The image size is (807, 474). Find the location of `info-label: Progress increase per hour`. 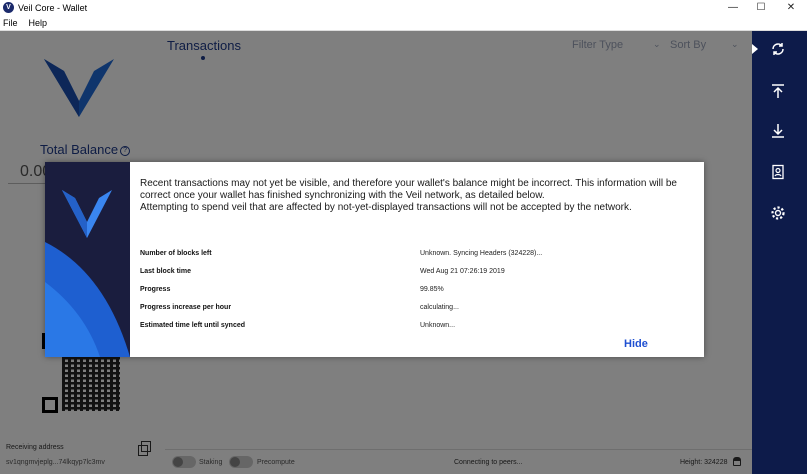

info-label: Progress increase per hour is located at coordinates (186, 307).